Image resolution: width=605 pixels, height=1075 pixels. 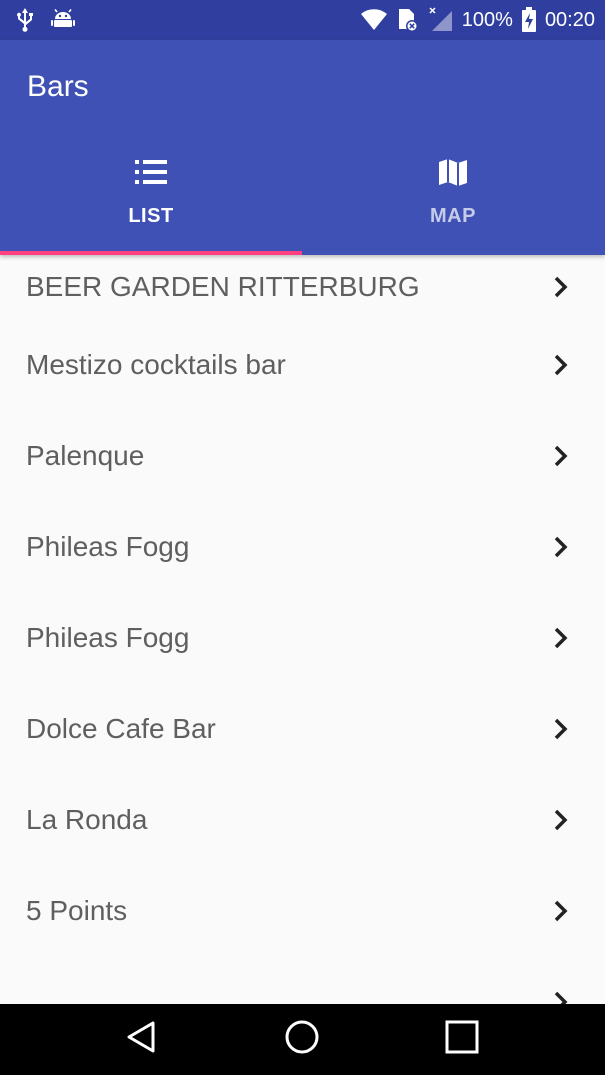 What do you see at coordinates (529, 20) in the screenshot?
I see `battery-charging-icon` at bounding box center [529, 20].